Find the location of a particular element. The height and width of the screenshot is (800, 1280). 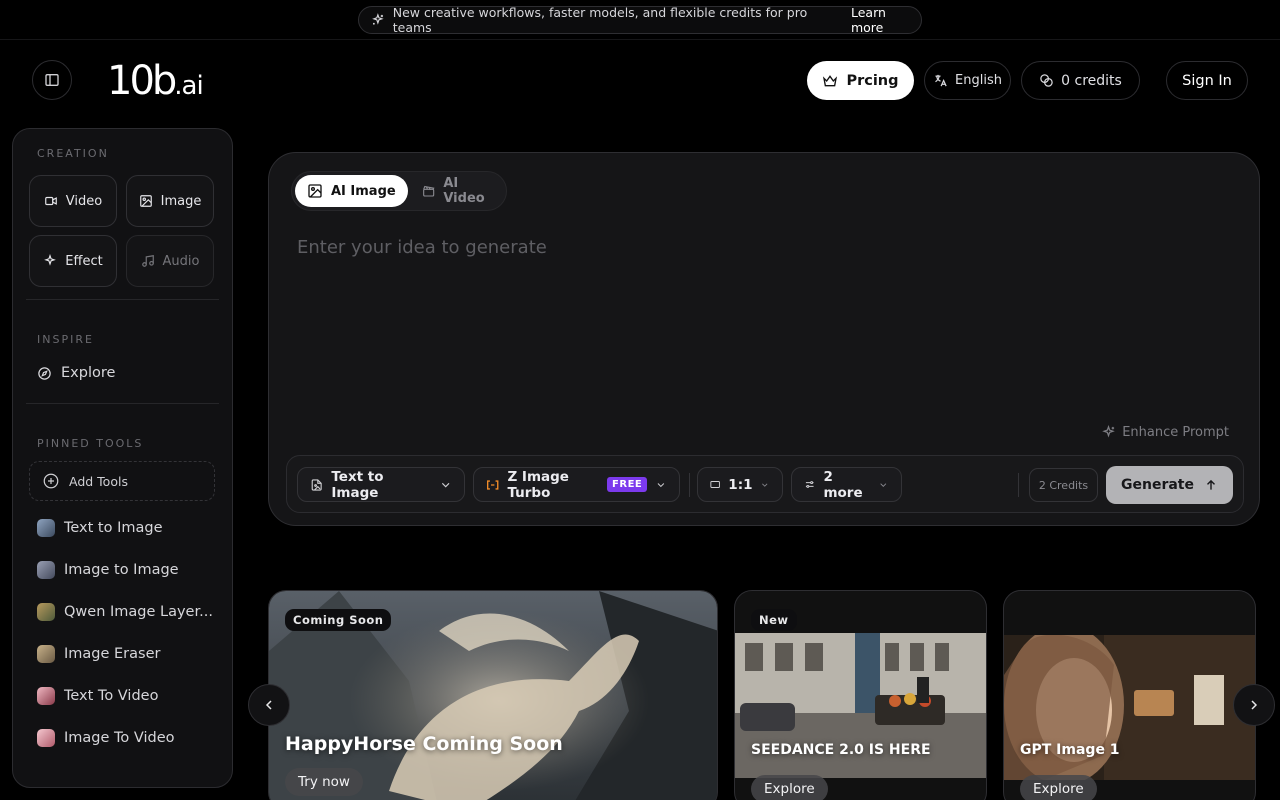

file-image-icon is located at coordinates (316, 484).